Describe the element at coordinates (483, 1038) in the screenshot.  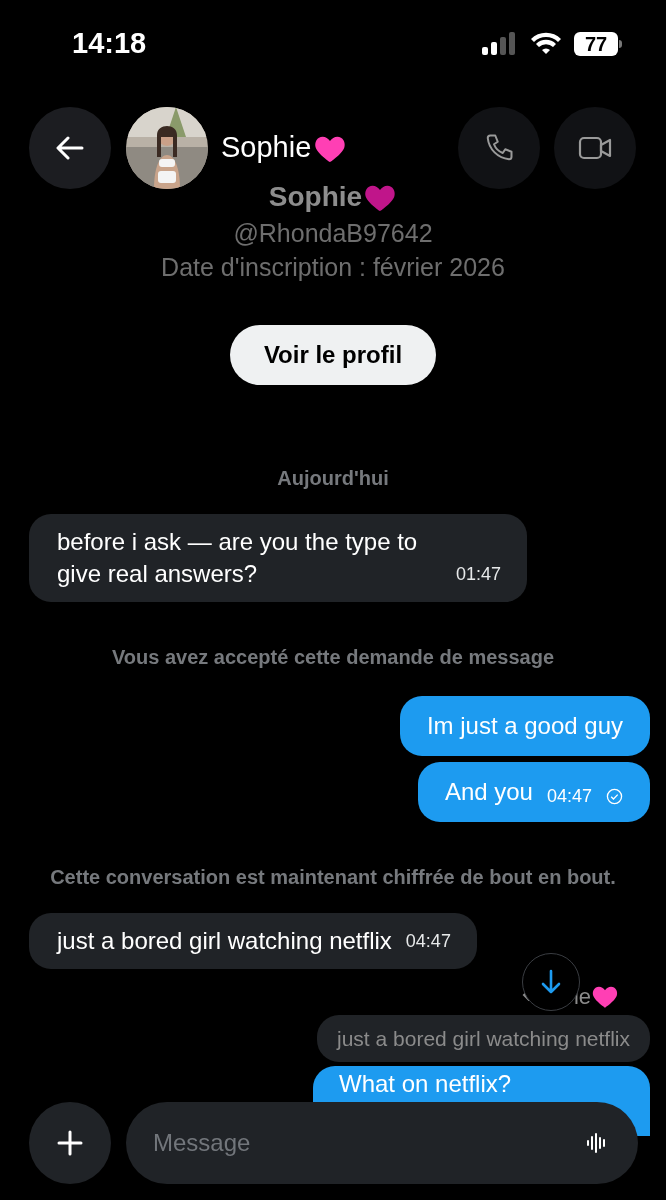
I see `quoted-message: just a bored girl watching netflix` at that location.